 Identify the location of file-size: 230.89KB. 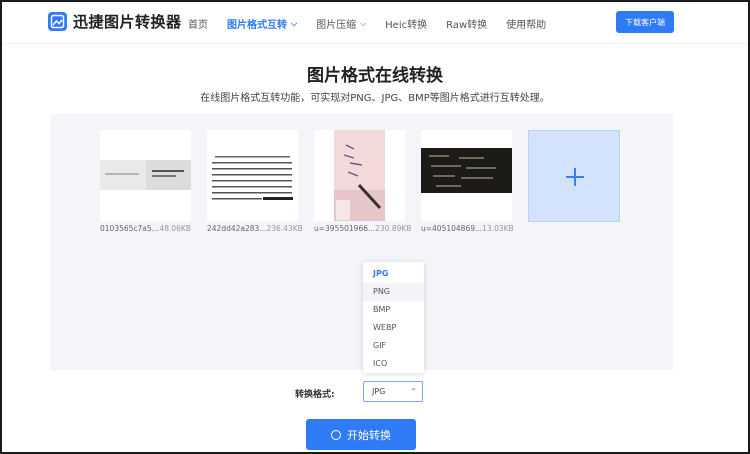
(393, 228).